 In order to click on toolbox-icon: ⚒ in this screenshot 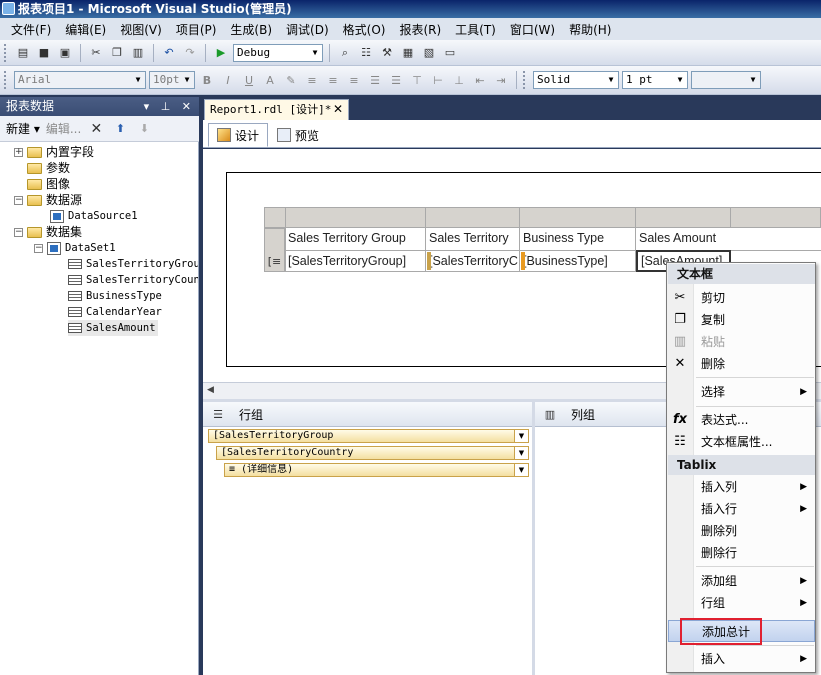, I will do `click(387, 53)`.